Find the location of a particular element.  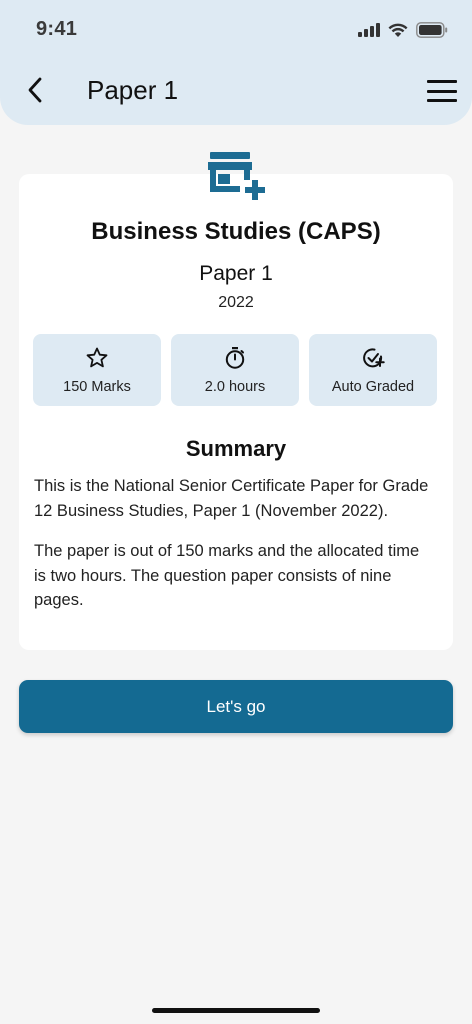

paper-name: Paper 1 is located at coordinates (236, 273).